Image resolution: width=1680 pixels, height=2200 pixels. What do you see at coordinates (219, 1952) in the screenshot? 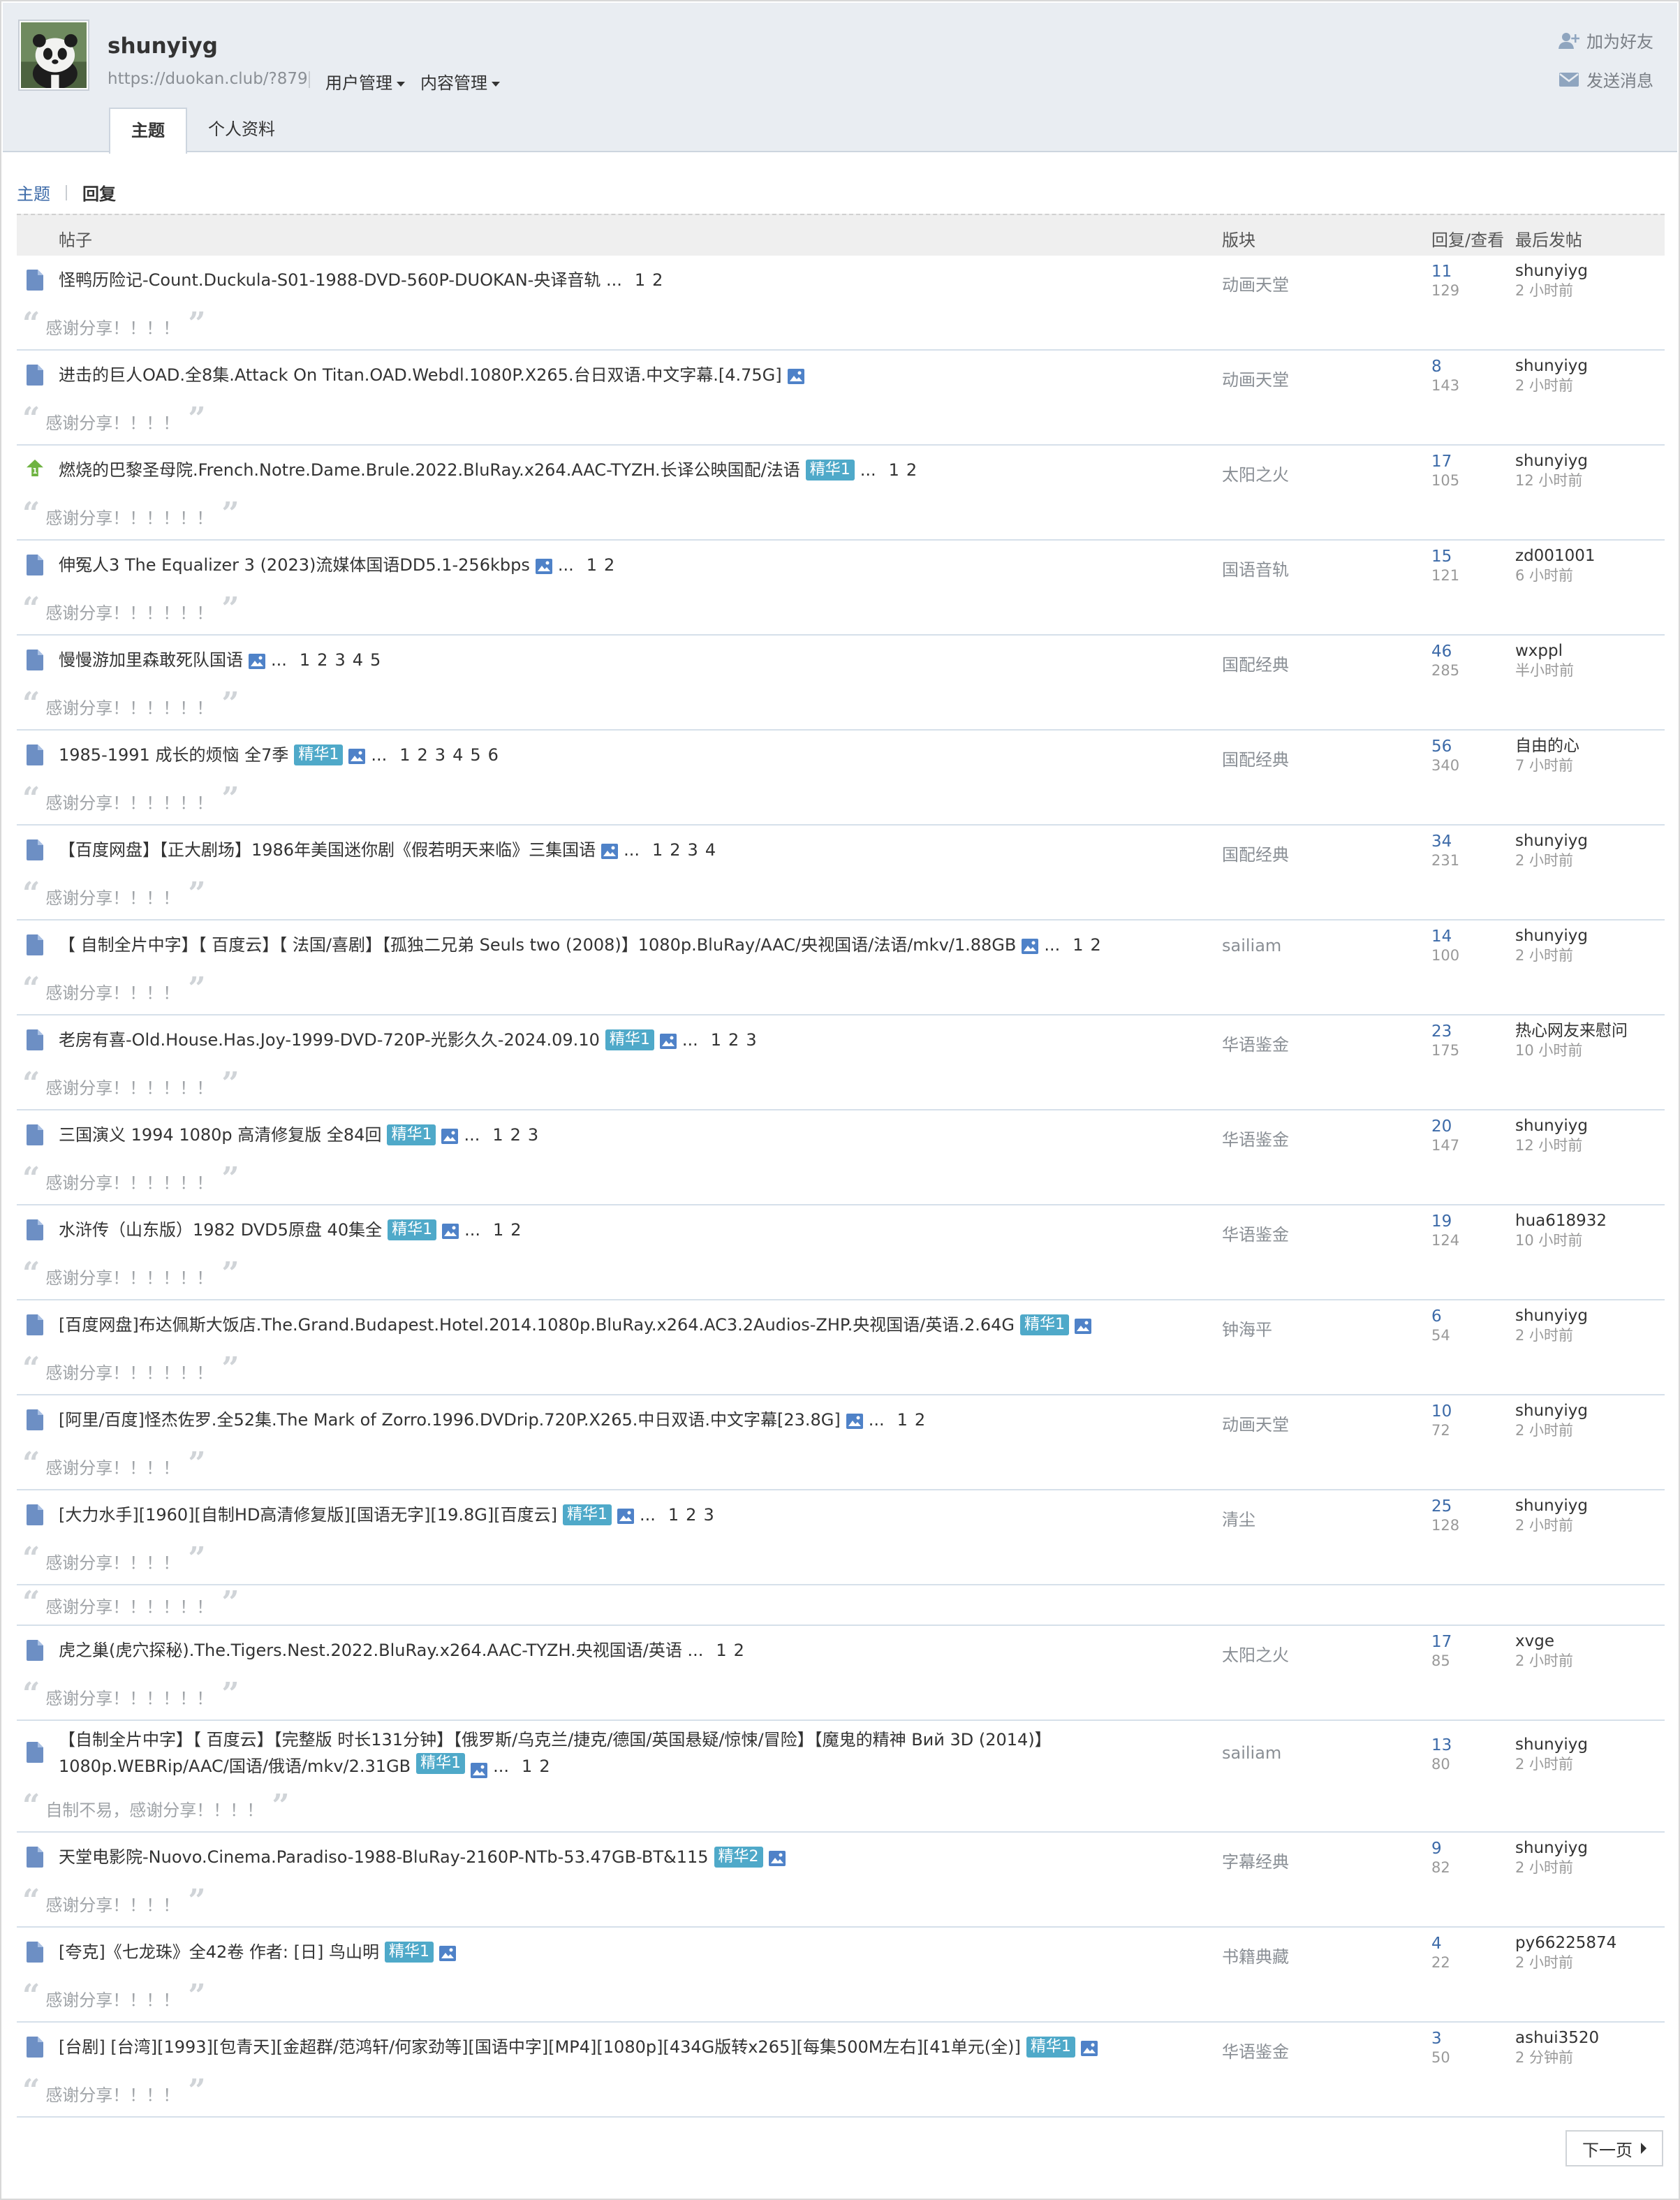
I see `post-title-link: [夸克]《七龙珠》全42卷 作者: [日] 鸟山明` at bounding box center [219, 1952].